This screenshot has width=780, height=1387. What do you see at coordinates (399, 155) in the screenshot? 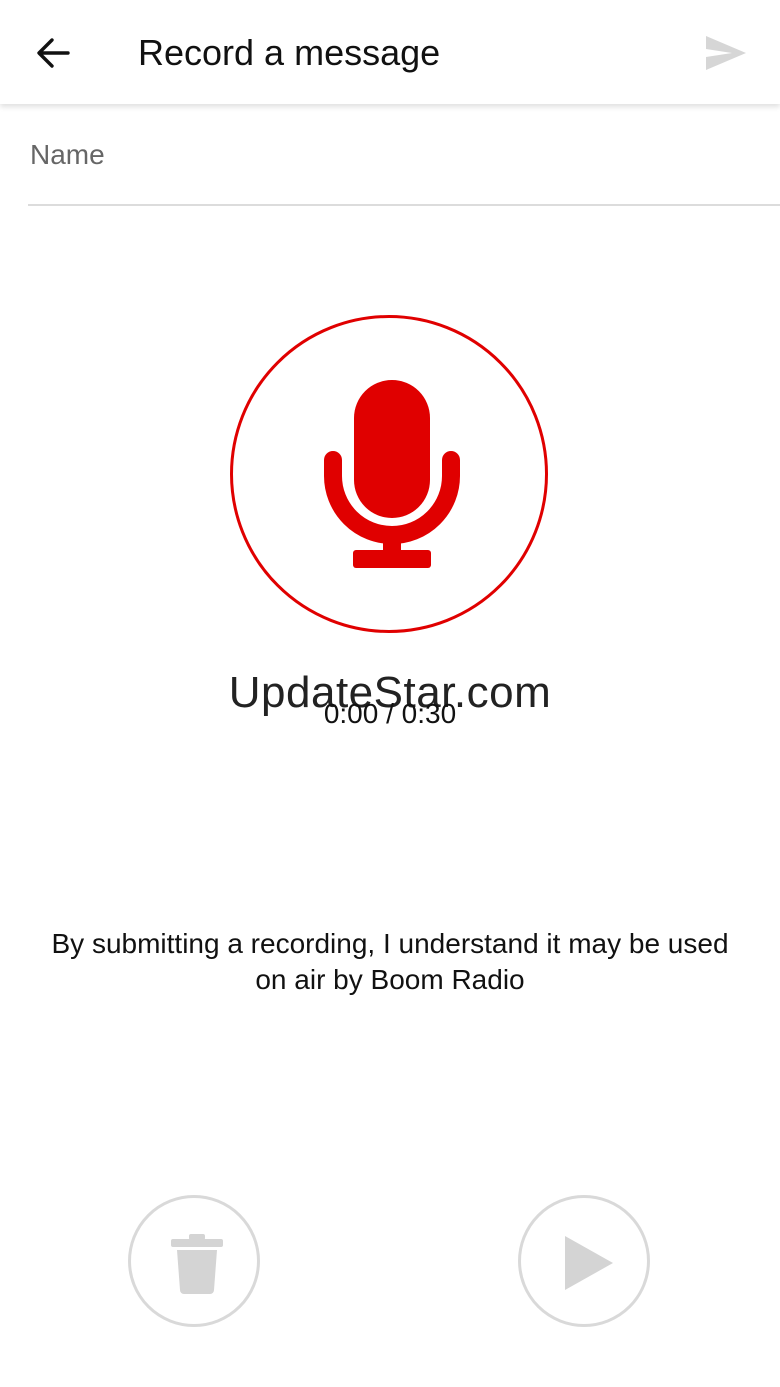
I see `name-input` at bounding box center [399, 155].